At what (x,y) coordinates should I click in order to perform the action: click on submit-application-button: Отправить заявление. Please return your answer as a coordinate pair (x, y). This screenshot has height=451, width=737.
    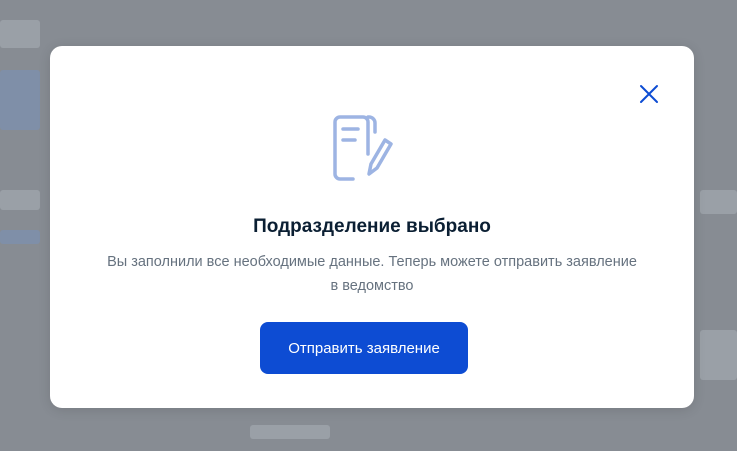
    Looking at the image, I should click on (364, 348).